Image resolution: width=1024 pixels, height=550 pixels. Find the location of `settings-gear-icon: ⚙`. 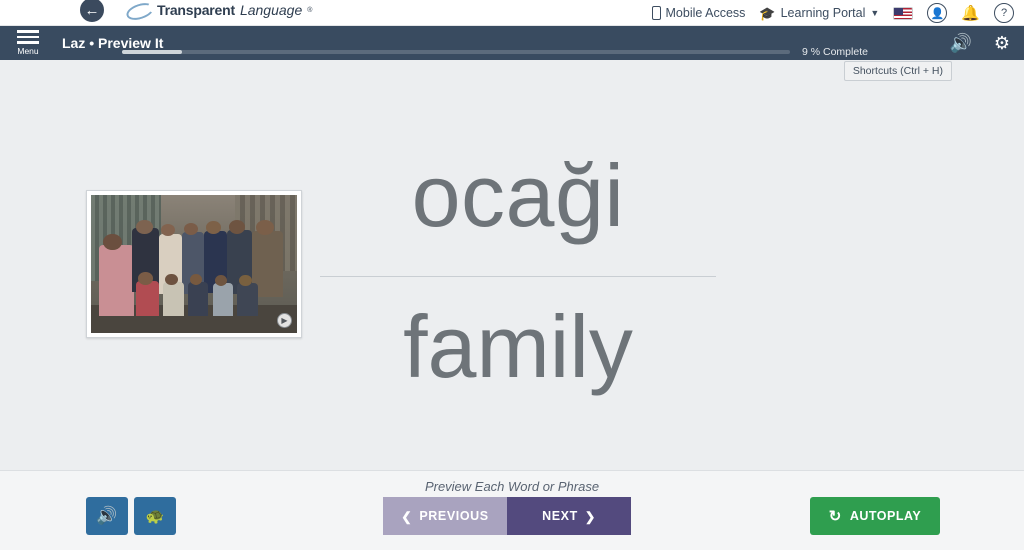

settings-gear-icon: ⚙ is located at coordinates (1002, 43).